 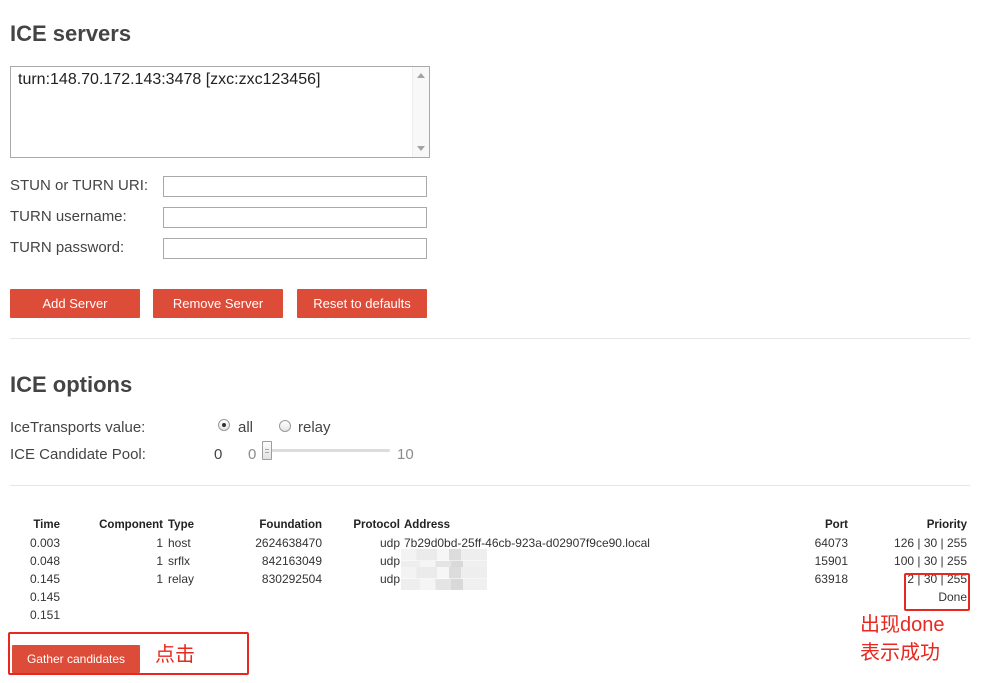 I want to click on candidate-row: 0.145 1 relay 830292504 udp 63918 2 | 30 | 255, so click(x=490, y=578).